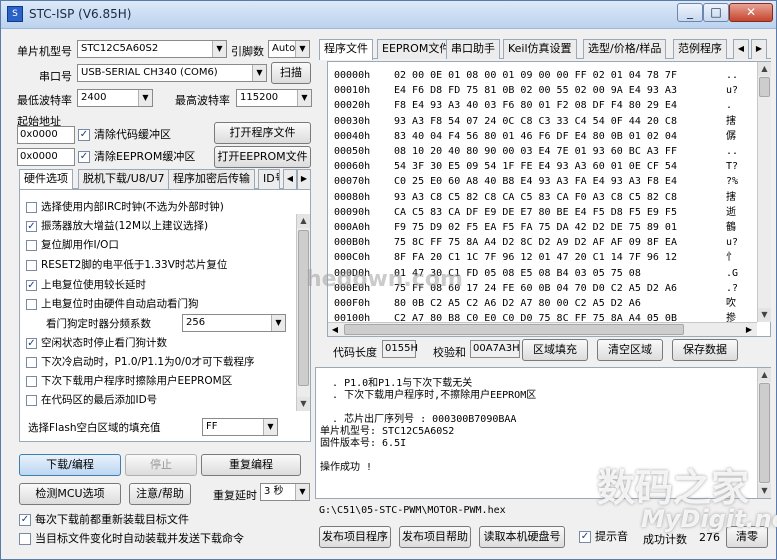 The height and width of the screenshot is (560, 777). I want to click on hex-address: 00000h, so click(352, 75).